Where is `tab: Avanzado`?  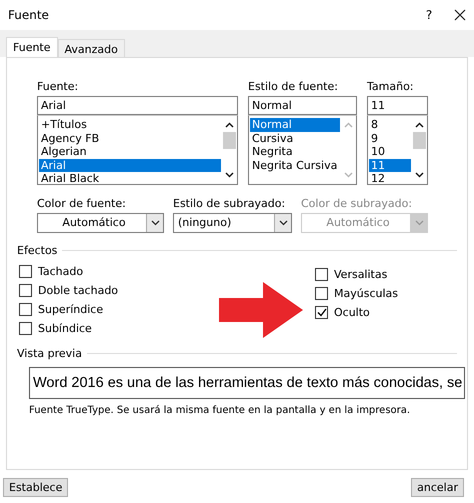
tab: Avanzado is located at coordinates (91, 48).